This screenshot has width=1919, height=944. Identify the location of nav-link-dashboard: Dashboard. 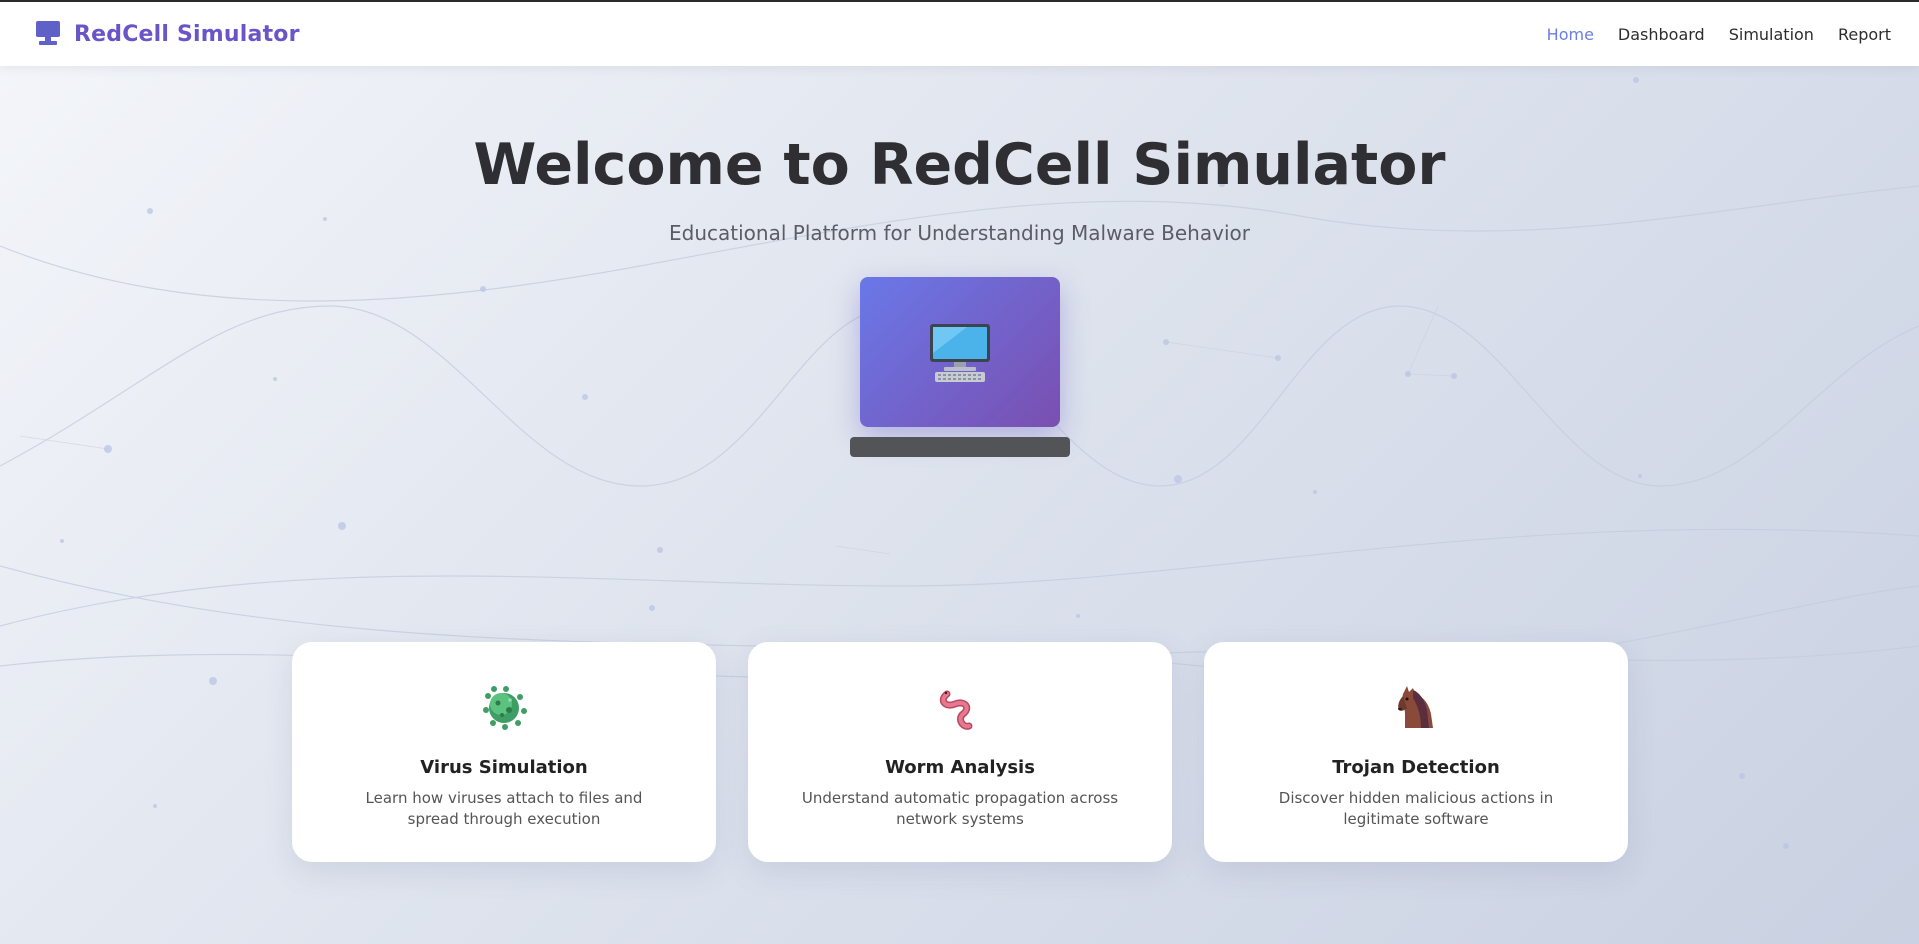
(1661, 34).